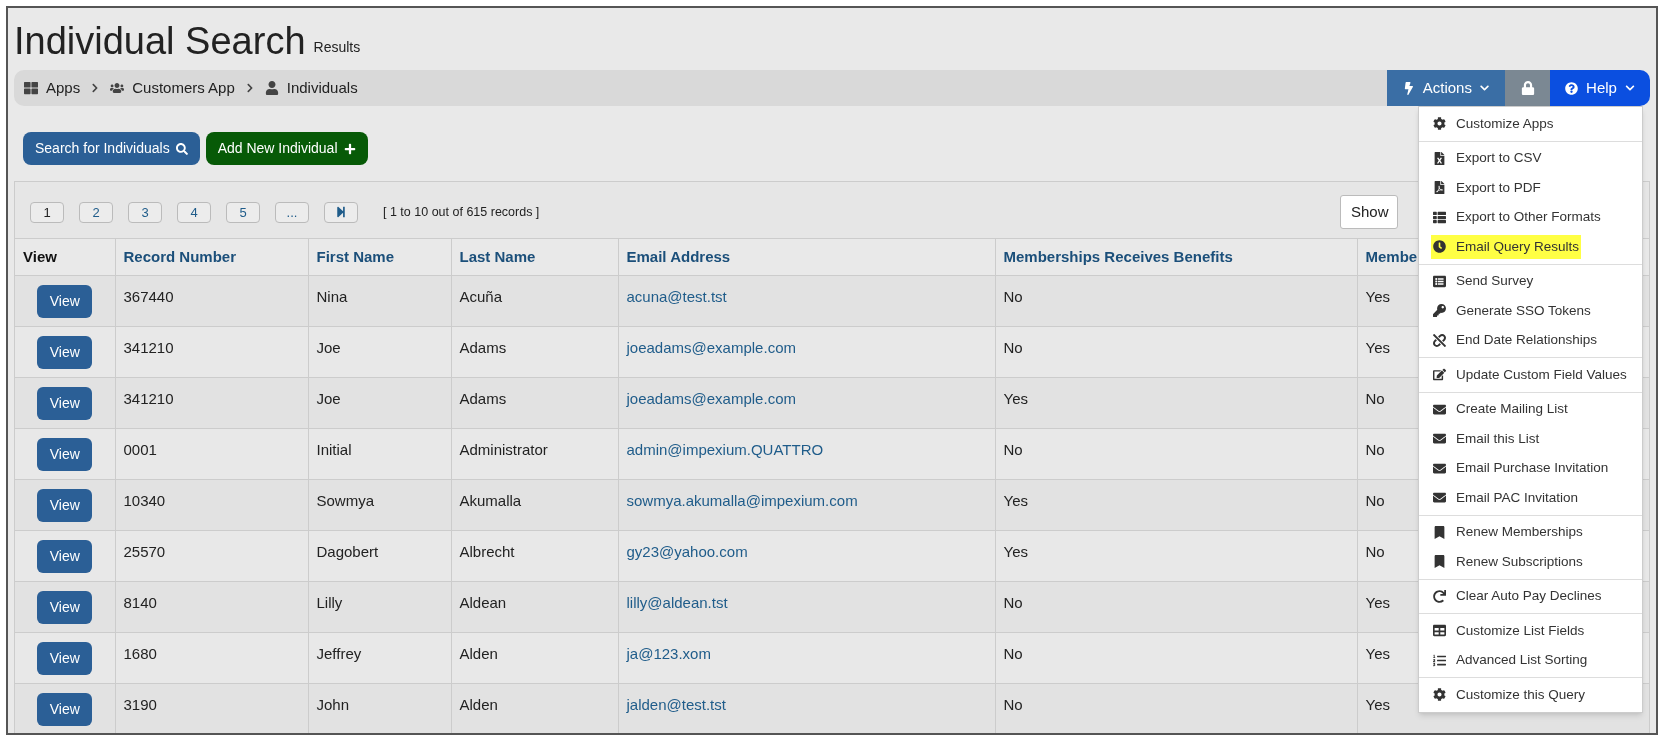 The image size is (1664, 741). I want to click on gear-icon, so click(1439, 695).